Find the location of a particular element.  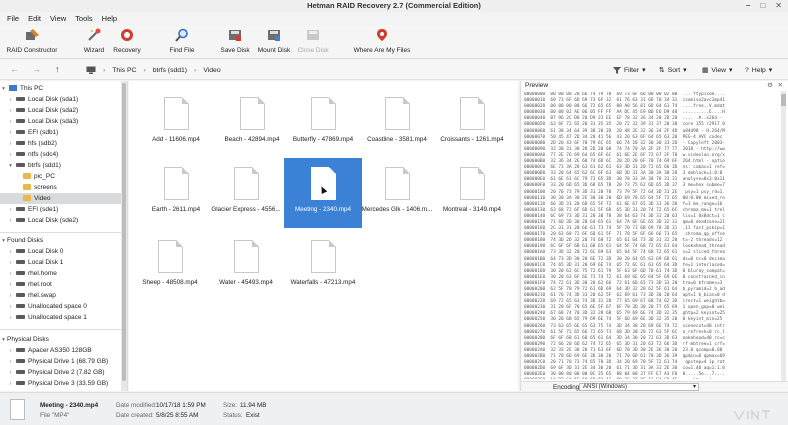

tree-item-found-disk: › Local Disk 0 is located at coordinates (61, 251).